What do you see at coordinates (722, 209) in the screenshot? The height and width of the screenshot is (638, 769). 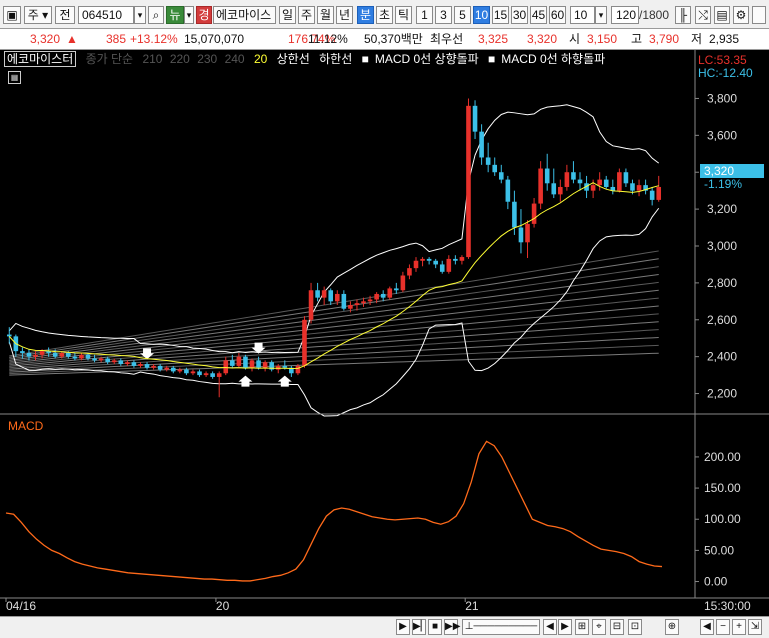 I see `price-tick-label: 3,200` at bounding box center [722, 209].